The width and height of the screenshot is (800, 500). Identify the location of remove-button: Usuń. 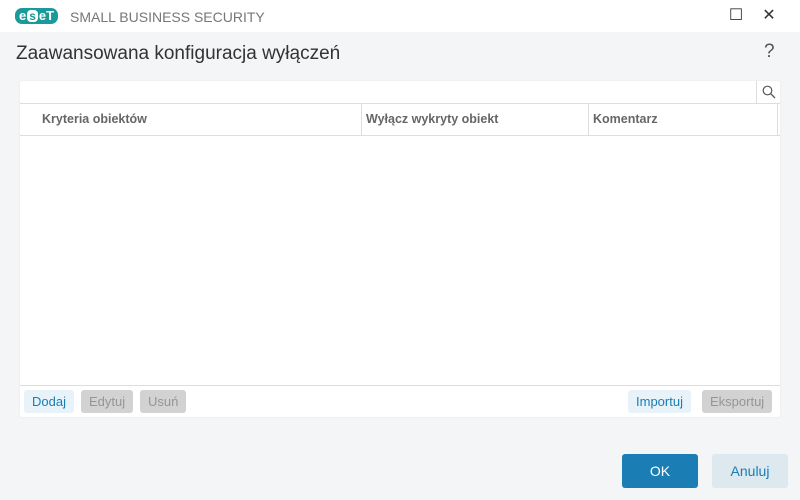
(163, 401).